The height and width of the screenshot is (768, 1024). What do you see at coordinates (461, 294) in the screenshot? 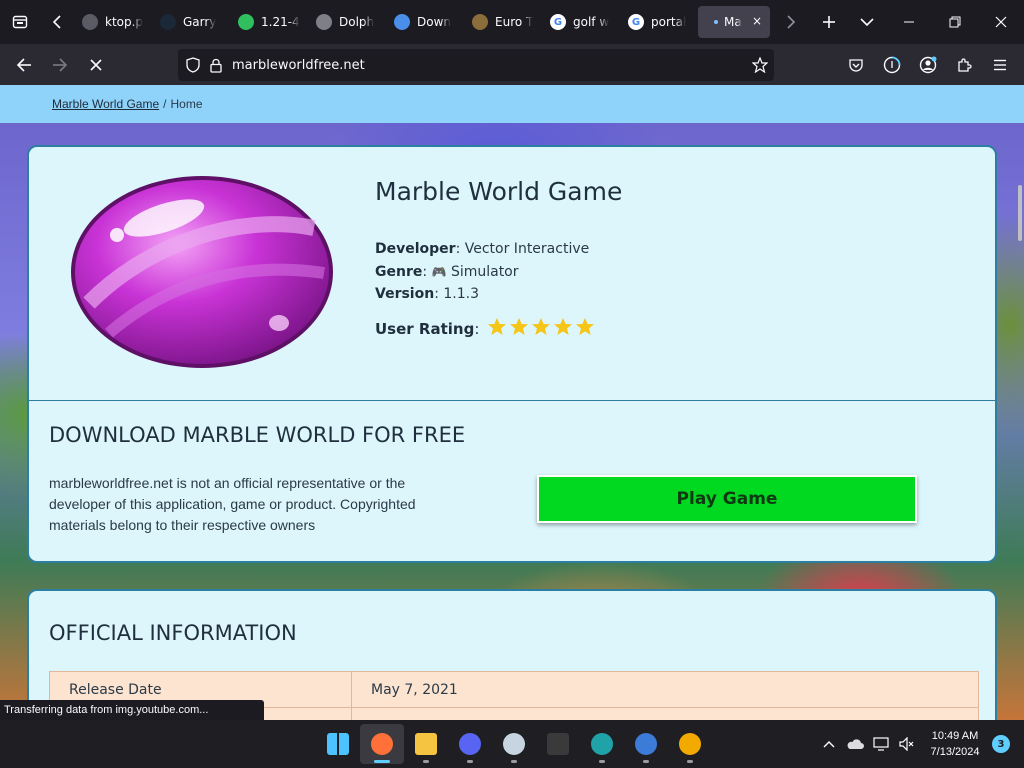
I see `version-value: 1.1.3` at bounding box center [461, 294].